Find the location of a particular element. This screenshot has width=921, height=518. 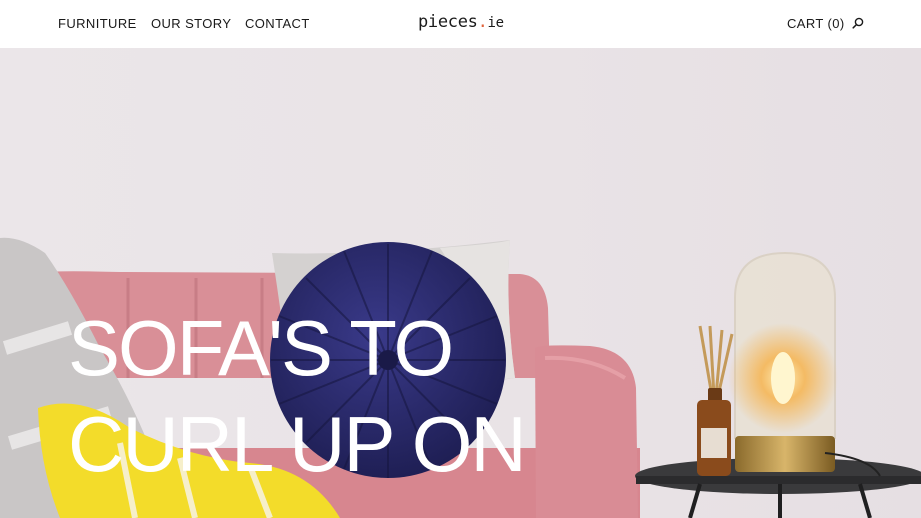

nav-our-story: OUR STORY is located at coordinates (191, 23).